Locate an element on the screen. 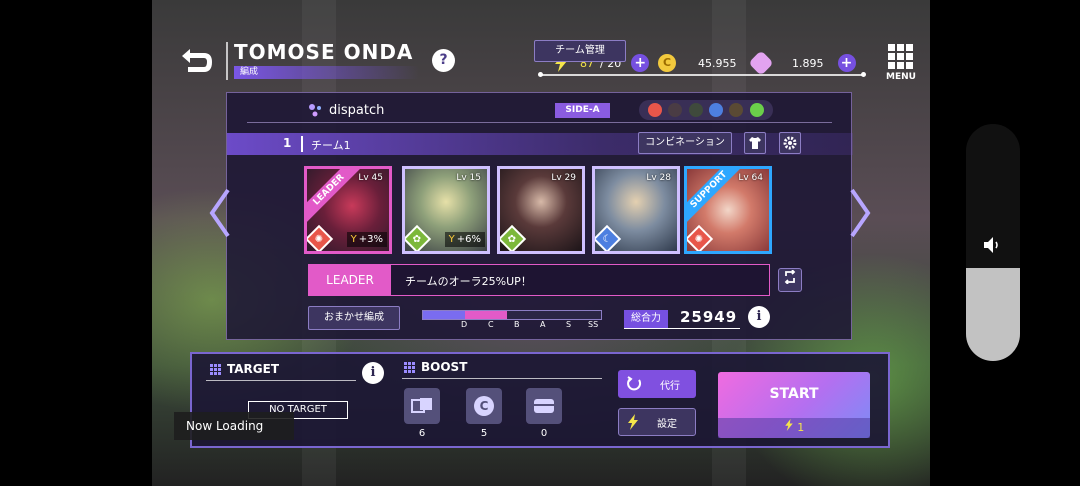  stamina-plus-button: + is located at coordinates (640, 63).